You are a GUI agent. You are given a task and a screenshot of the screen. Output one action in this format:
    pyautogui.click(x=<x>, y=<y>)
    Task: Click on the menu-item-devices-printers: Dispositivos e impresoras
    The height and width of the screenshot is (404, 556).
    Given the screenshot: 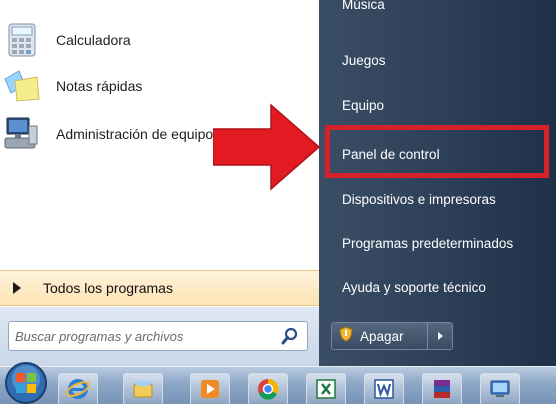 What is the action you would take?
    pyautogui.click(x=441, y=199)
    